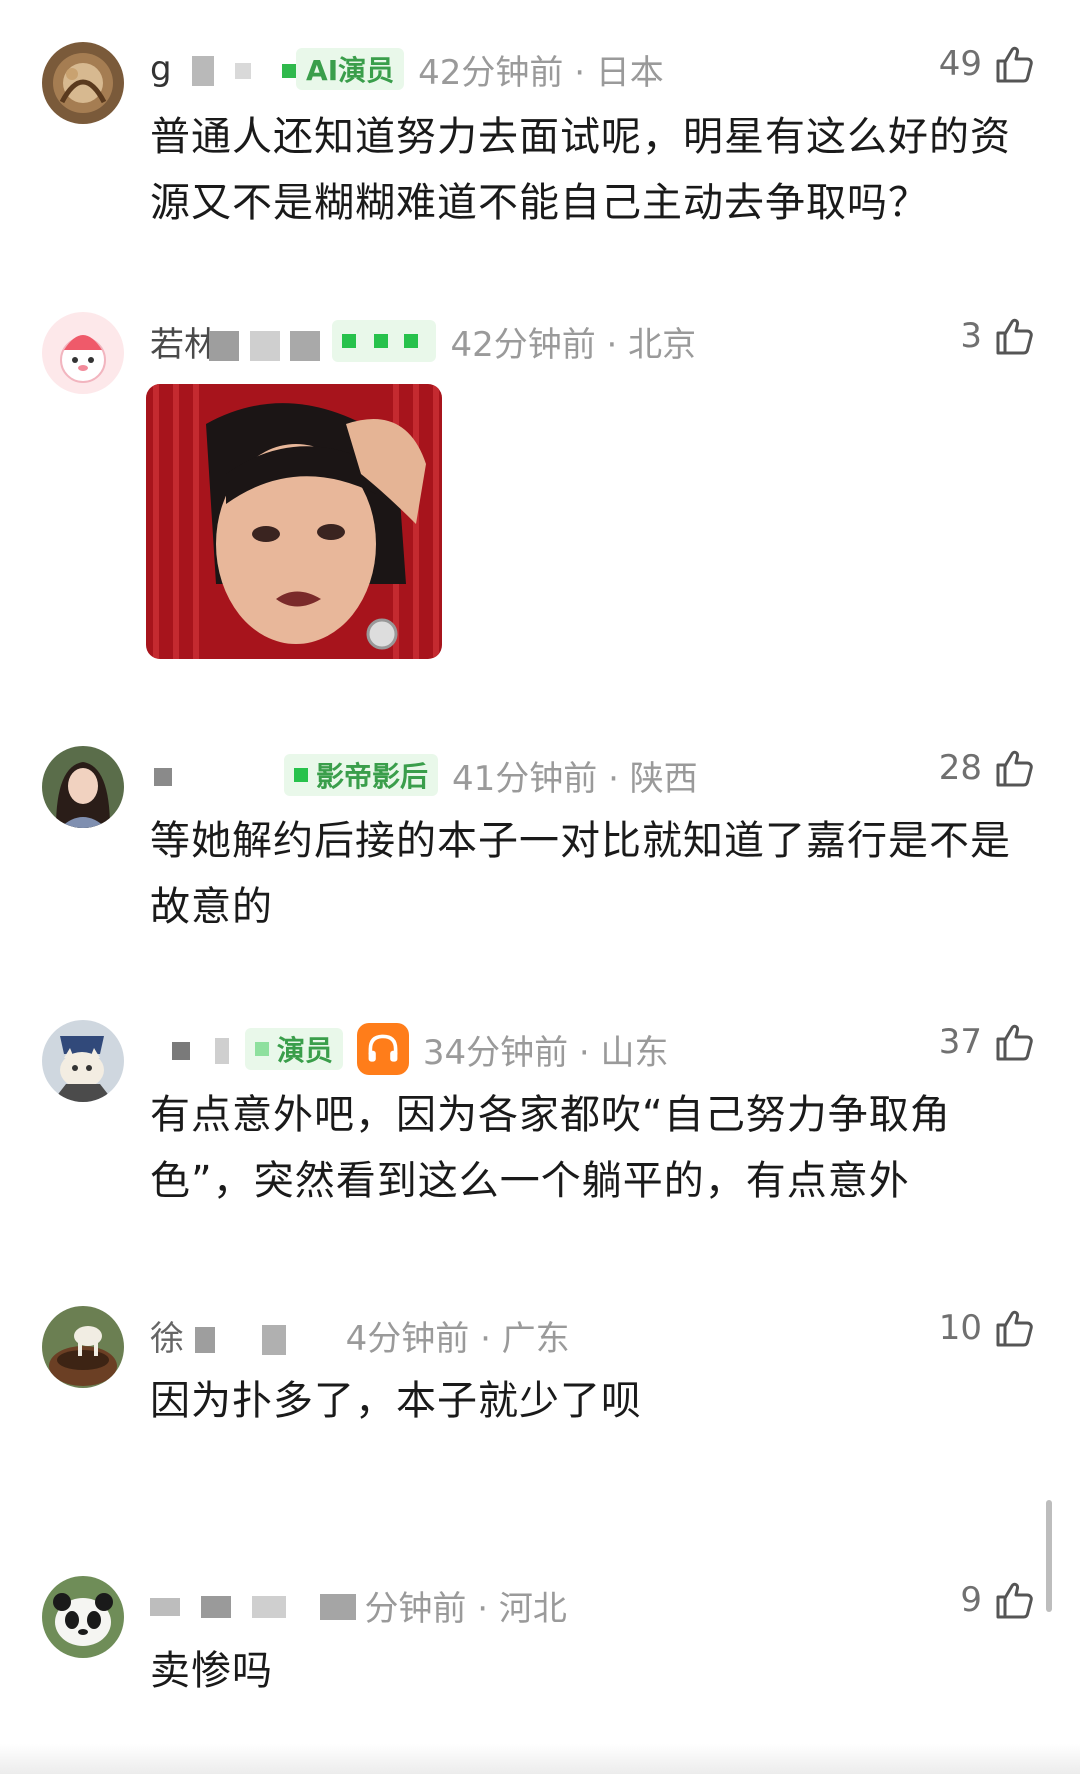  Describe the element at coordinates (396, 1401) in the screenshot. I see `comment-text: 因为扑多了，本子就少了呗` at that location.